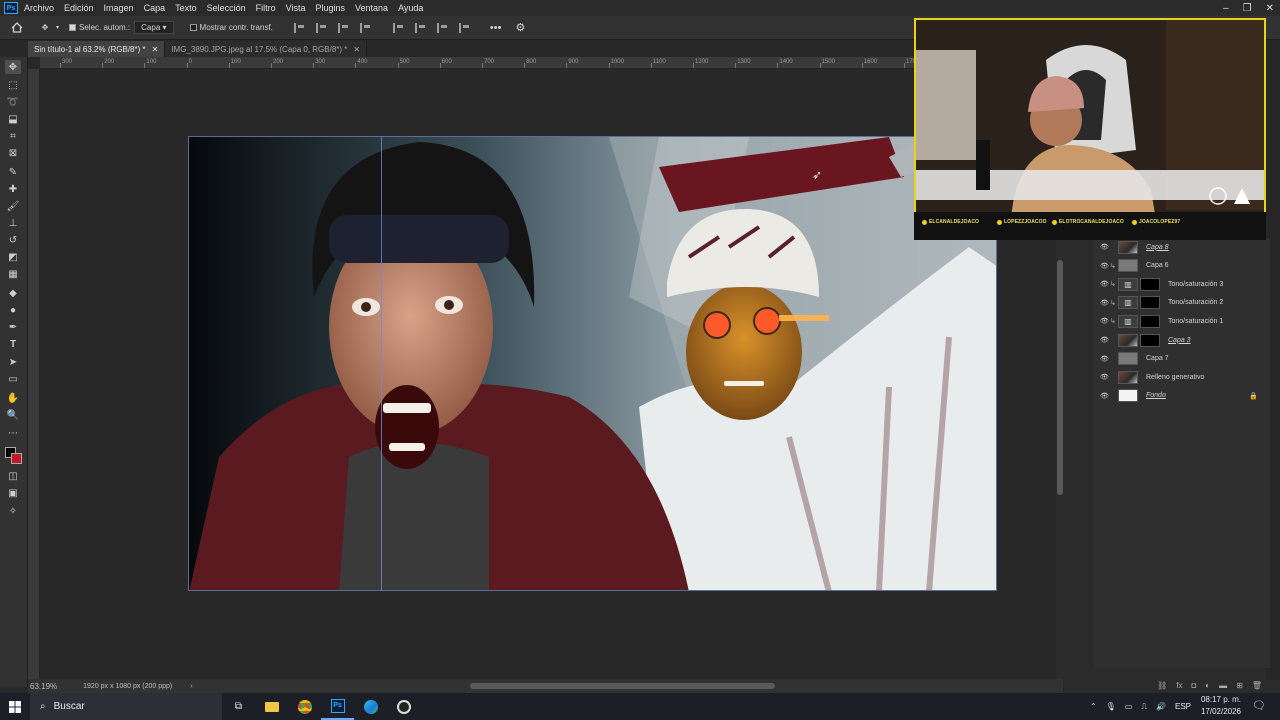 Image resolution: width=1280 pixels, height=720 pixels. What do you see at coordinates (1247, 8) in the screenshot?
I see `maximize-icon: ❐` at bounding box center [1247, 8].